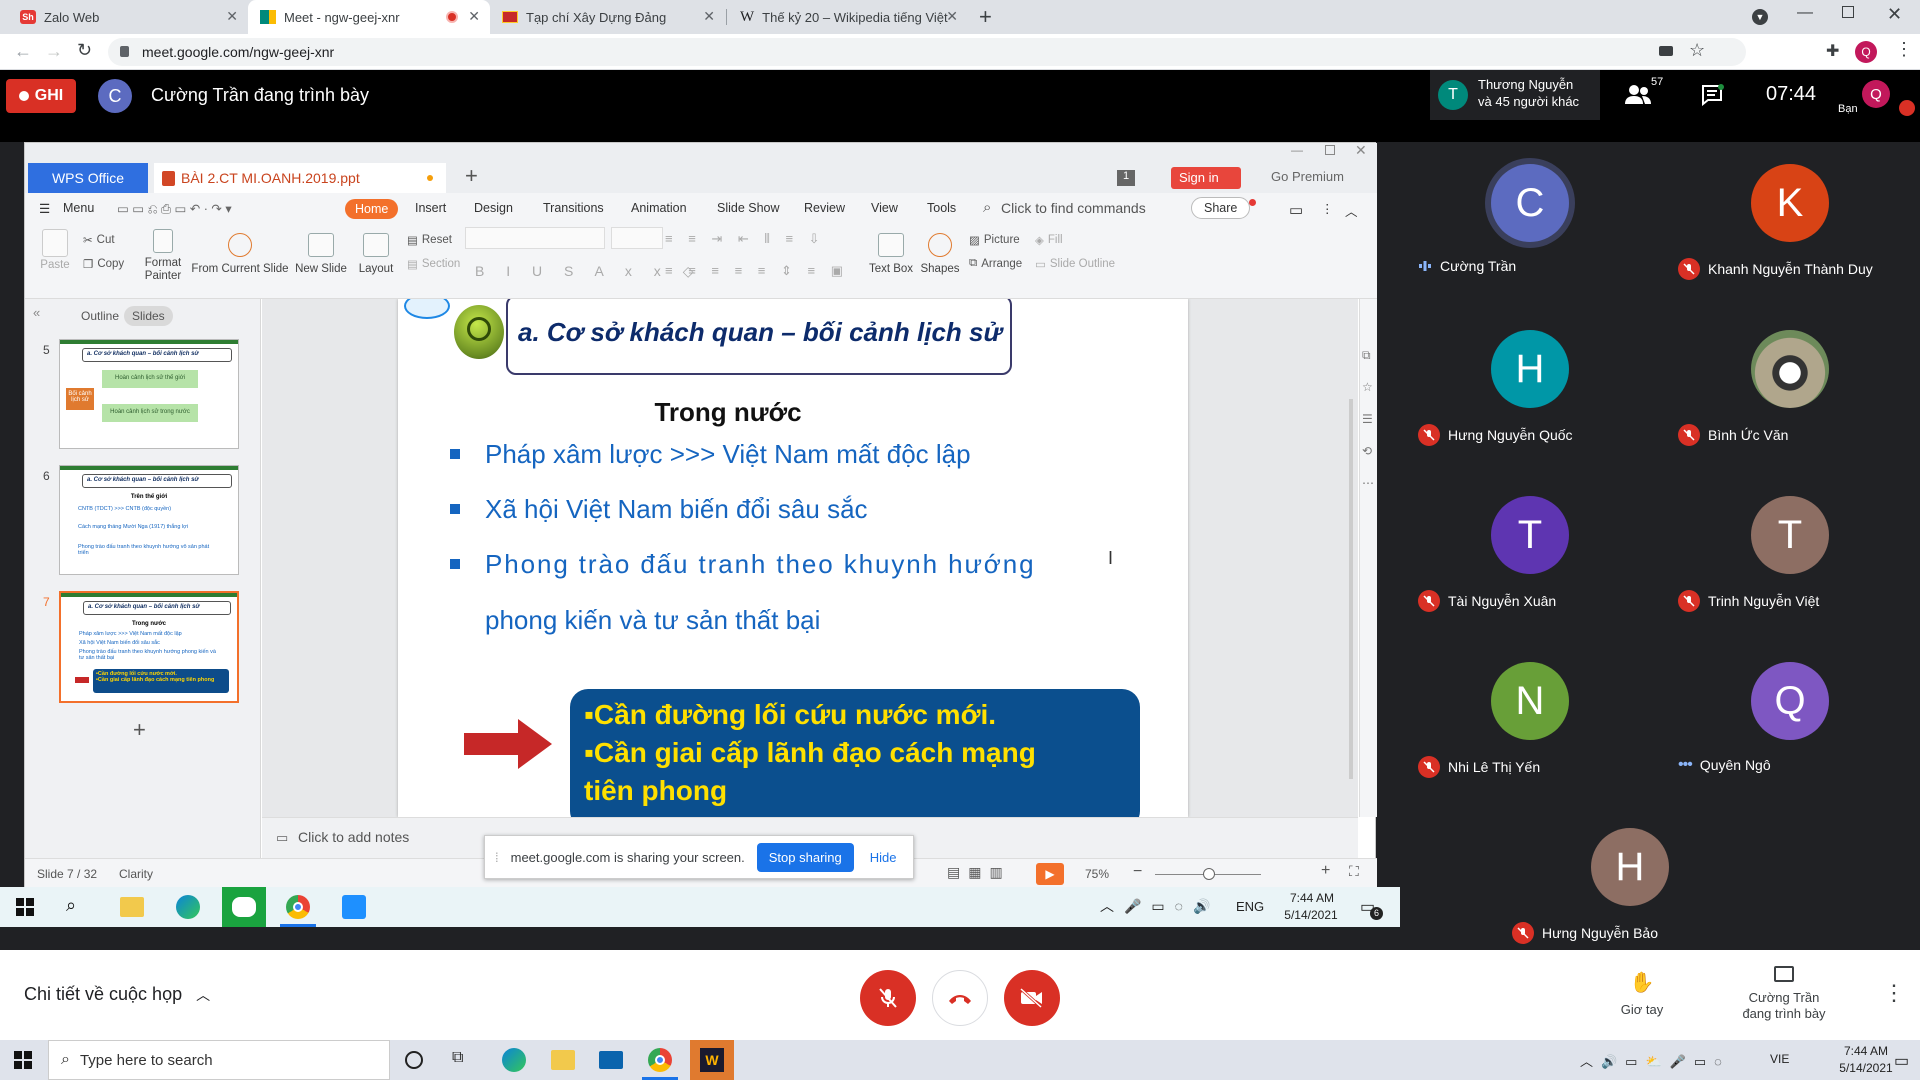  Describe the element at coordinates (1530, 391) in the screenshot. I see `participant-tile: H Hưng Nguyễn Quốc` at that location.